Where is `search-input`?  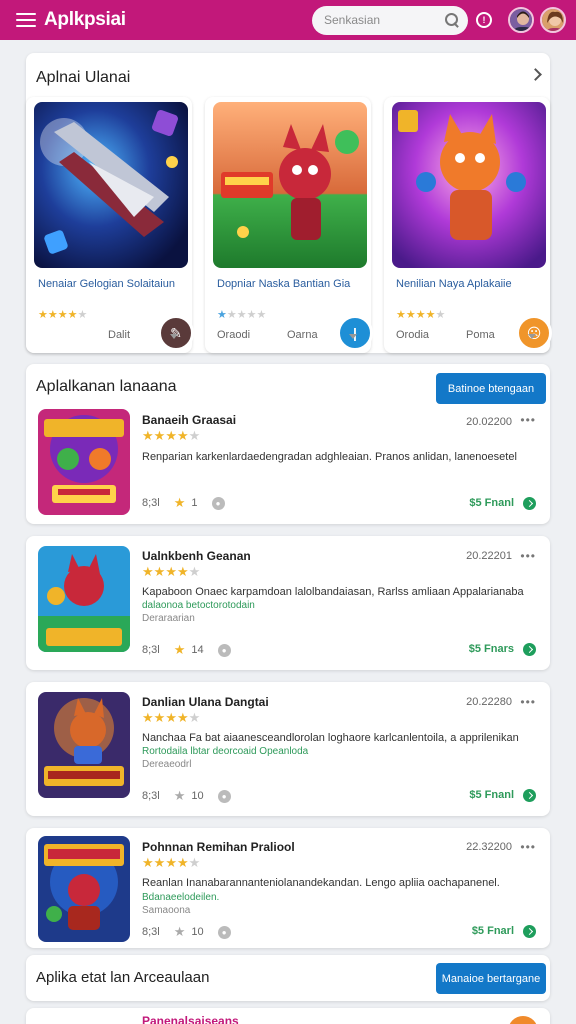 search-input is located at coordinates (384, 20).